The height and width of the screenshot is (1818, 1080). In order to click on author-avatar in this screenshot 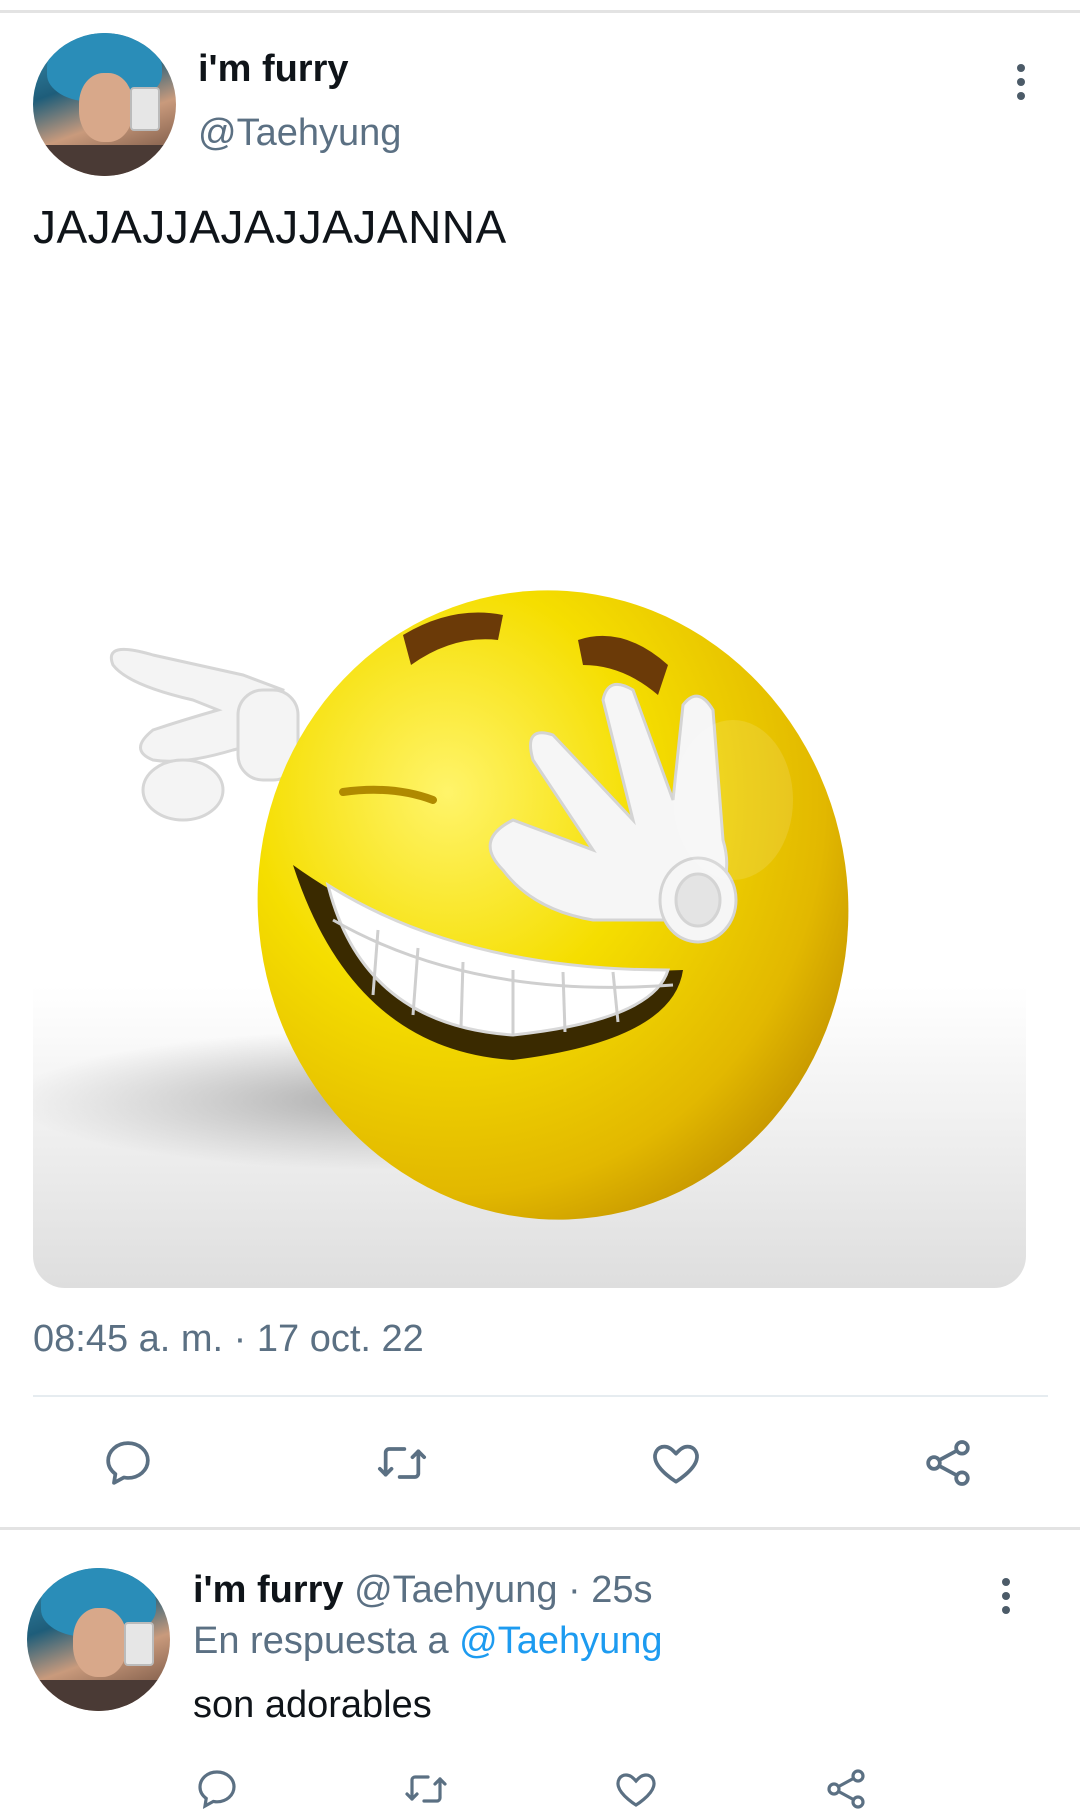, I will do `click(104, 104)`.